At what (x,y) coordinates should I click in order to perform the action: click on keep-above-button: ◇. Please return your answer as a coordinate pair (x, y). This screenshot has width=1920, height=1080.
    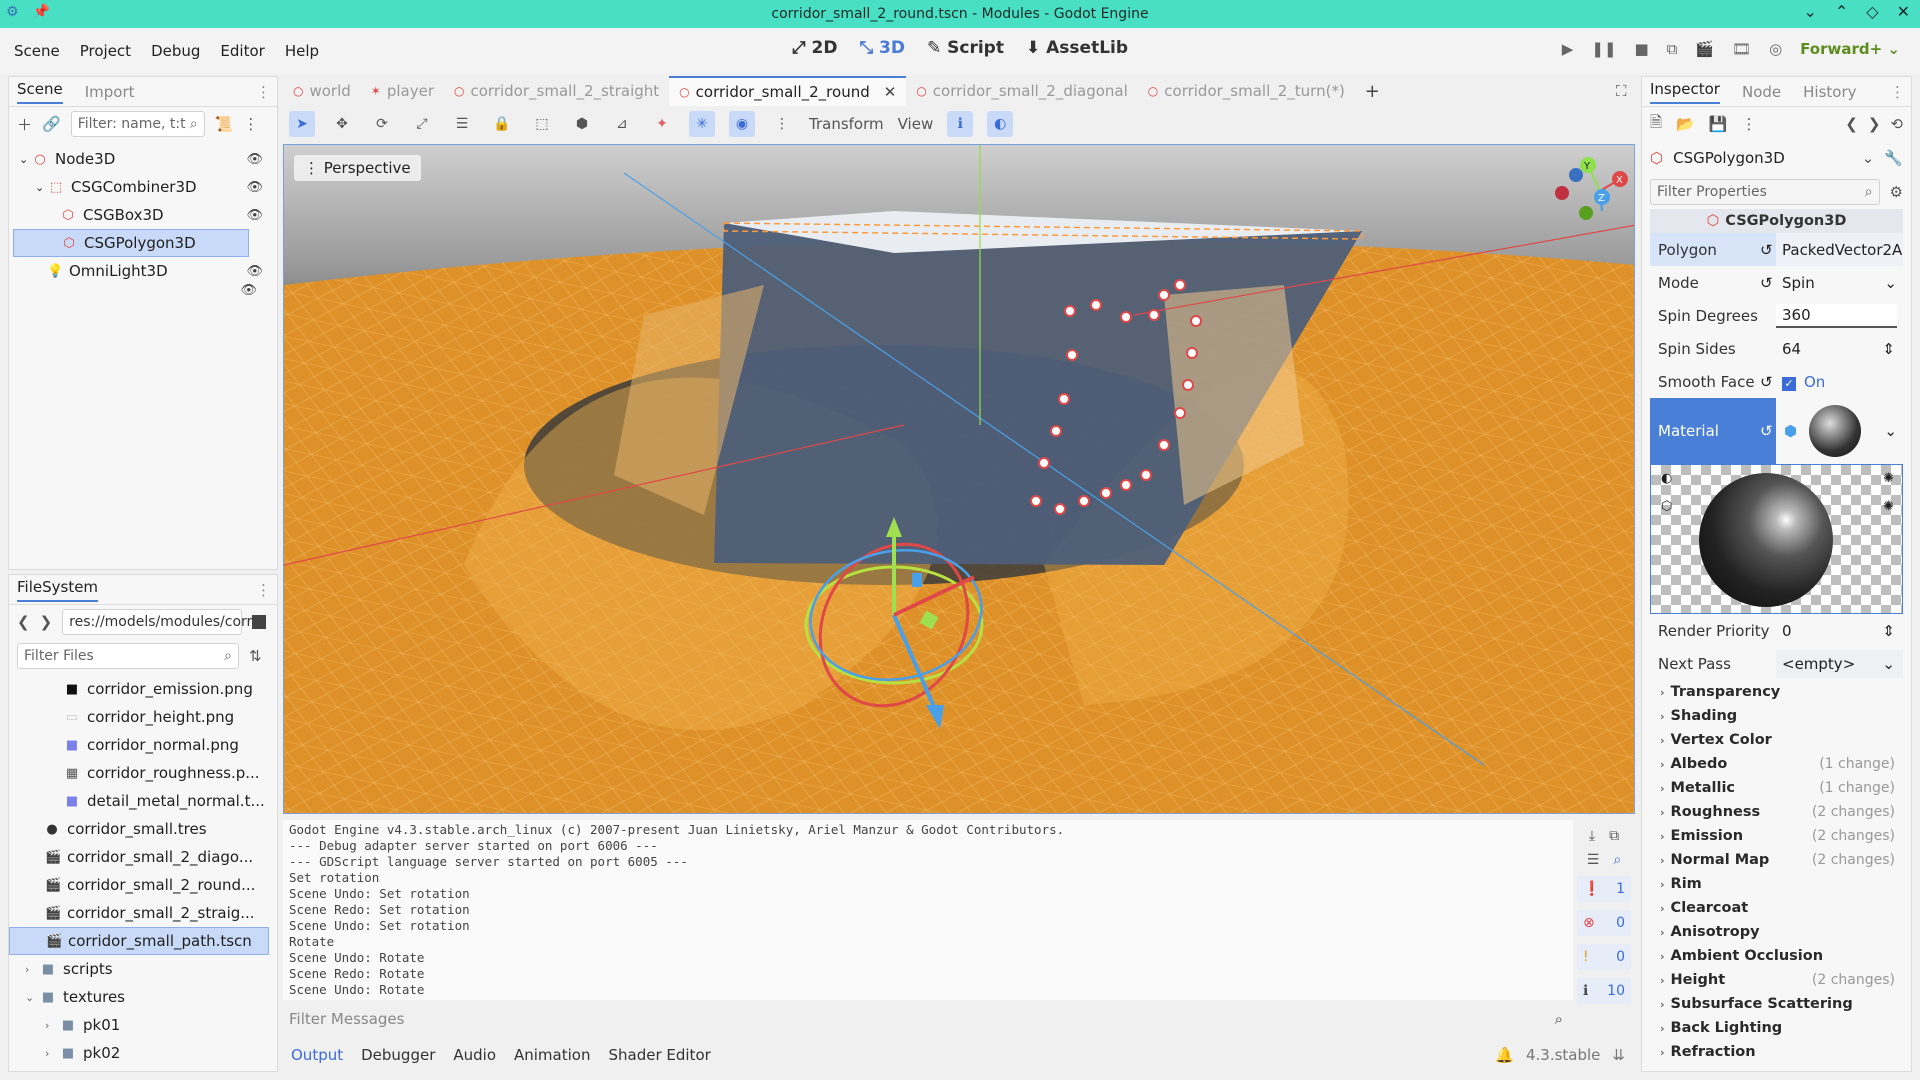
    Looking at the image, I should click on (1872, 11).